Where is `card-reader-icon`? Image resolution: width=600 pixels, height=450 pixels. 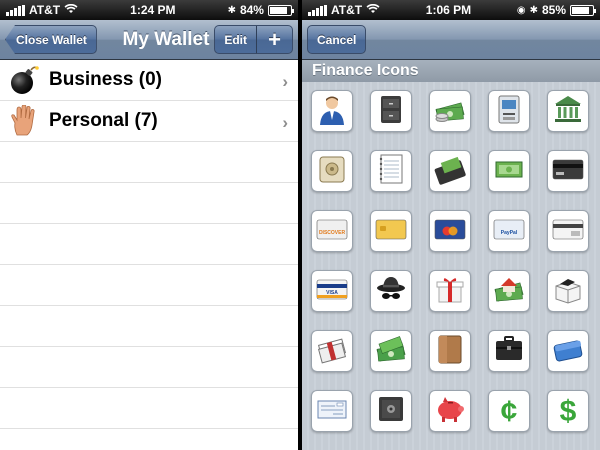
card-reader-icon is located at coordinates (568, 231).